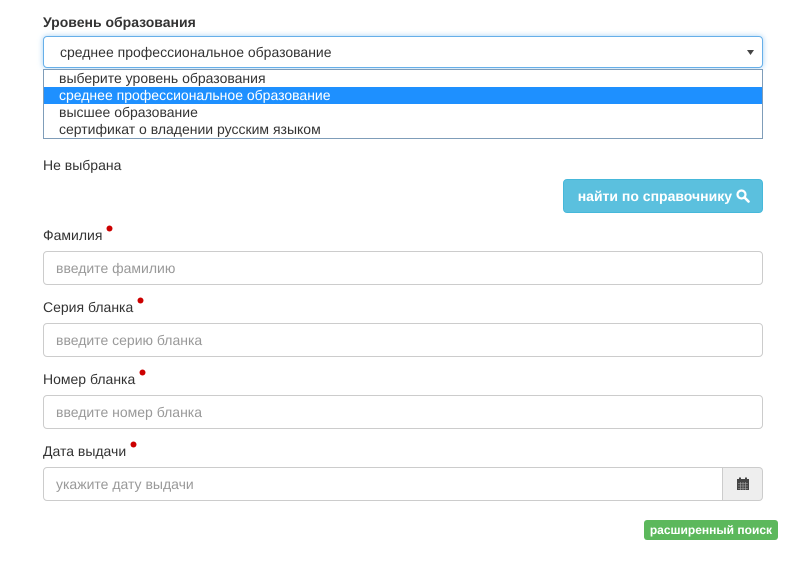  Describe the element at coordinates (72, 235) in the screenshot. I see `field-label: Фамилия` at that location.